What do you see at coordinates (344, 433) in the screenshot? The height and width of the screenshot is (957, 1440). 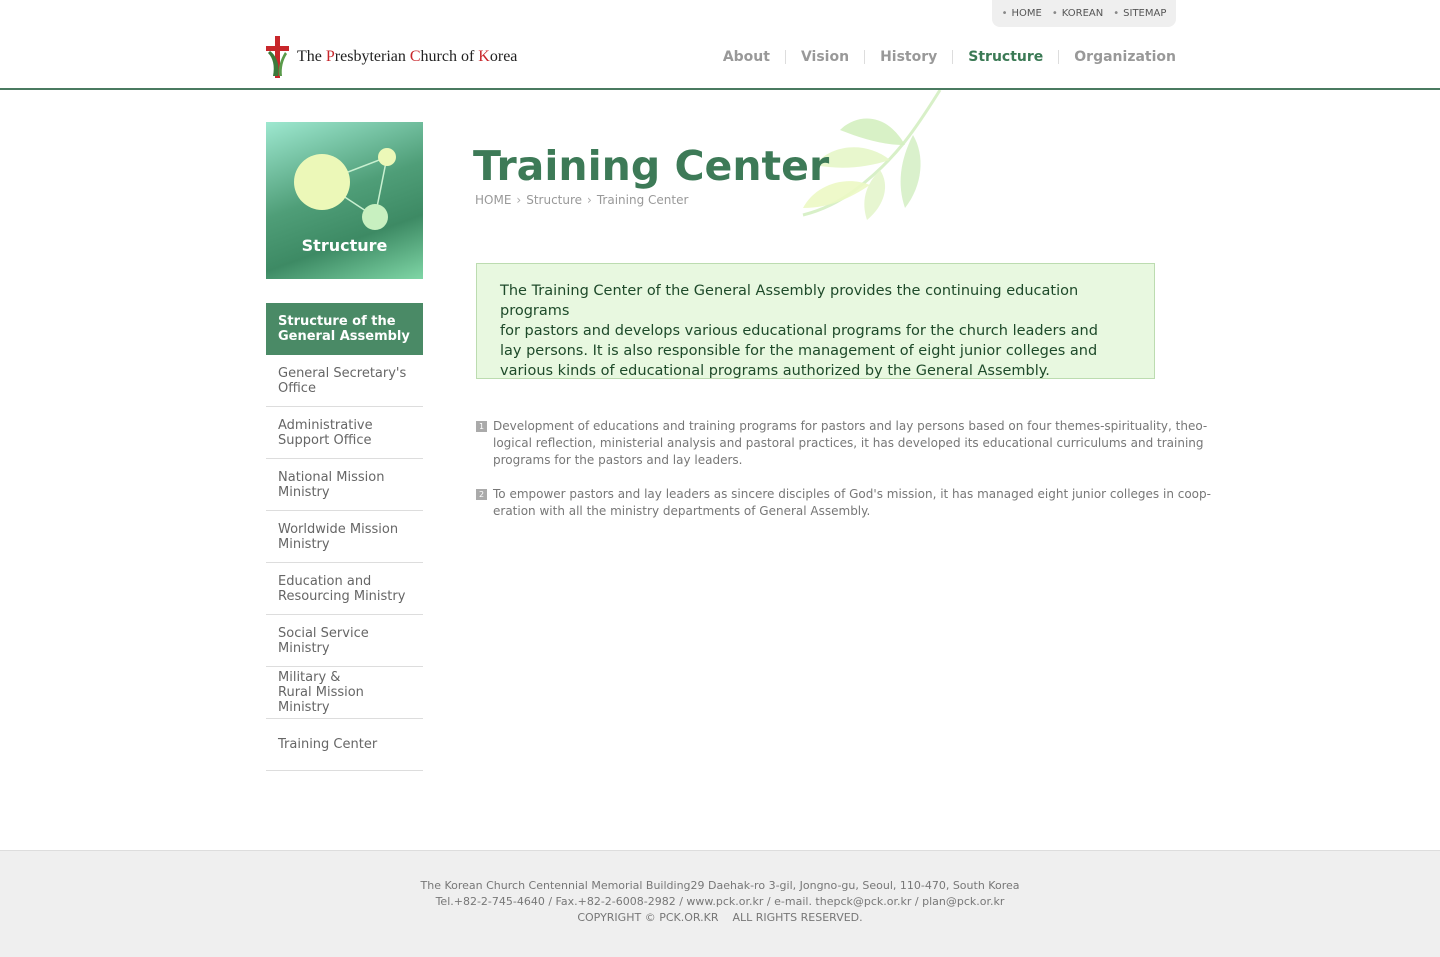 I see `side-item-administrative-support-office: Administrative Support Office` at bounding box center [344, 433].